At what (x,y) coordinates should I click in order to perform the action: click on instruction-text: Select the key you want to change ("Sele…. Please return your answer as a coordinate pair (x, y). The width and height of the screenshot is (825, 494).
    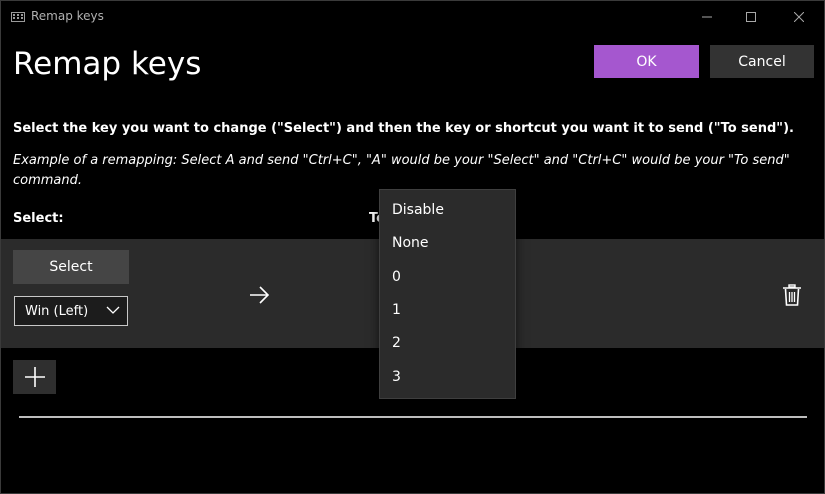
    Looking at the image, I should click on (403, 128).